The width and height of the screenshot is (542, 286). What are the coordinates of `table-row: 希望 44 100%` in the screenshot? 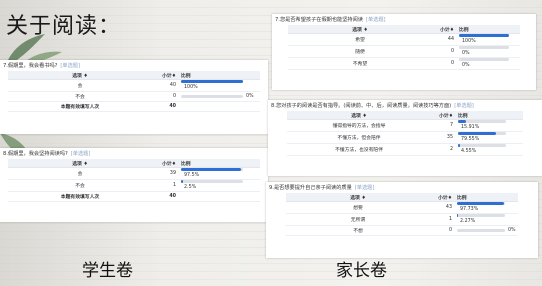 It's located at (404, 39).